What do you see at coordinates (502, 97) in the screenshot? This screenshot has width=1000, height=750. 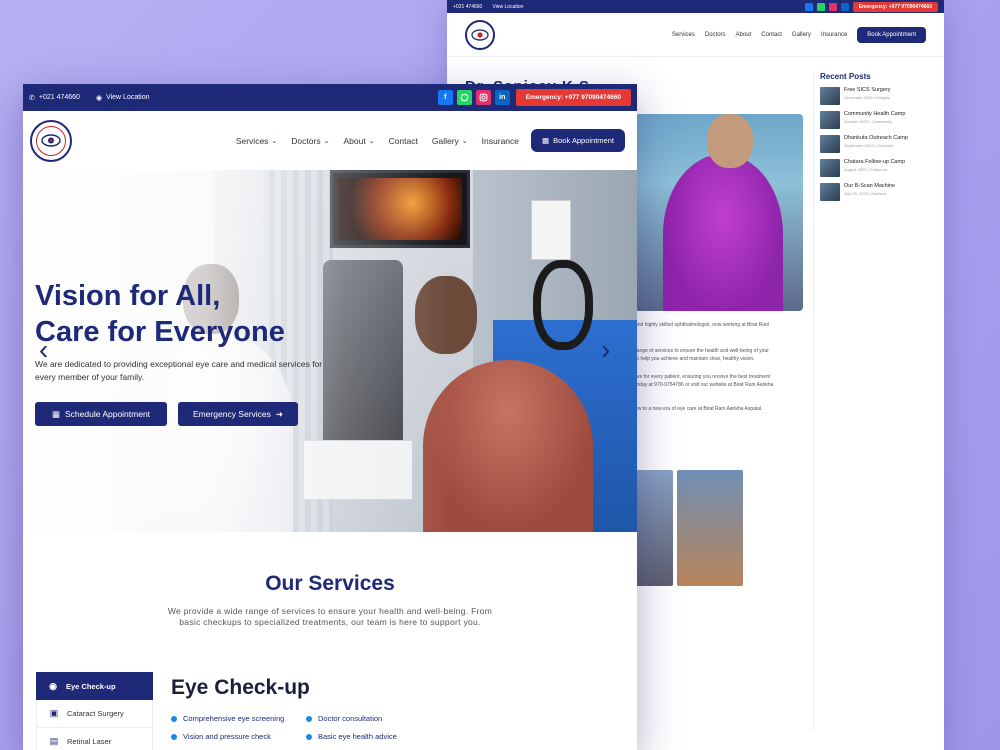 I see `linkedin-icon: in` at bounding box center [502, 97].